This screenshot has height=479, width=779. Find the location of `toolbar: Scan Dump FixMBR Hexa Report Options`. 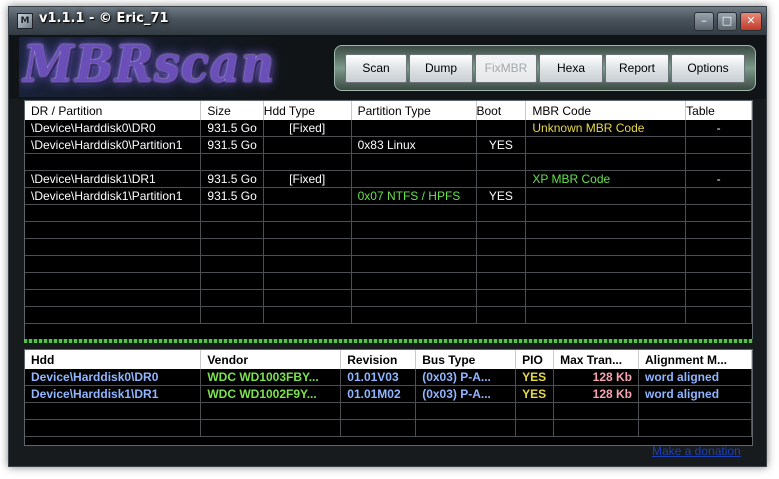

toolbar: Scan Dump FixMBR Hexa Report Options is located at coordinates (545, 68).